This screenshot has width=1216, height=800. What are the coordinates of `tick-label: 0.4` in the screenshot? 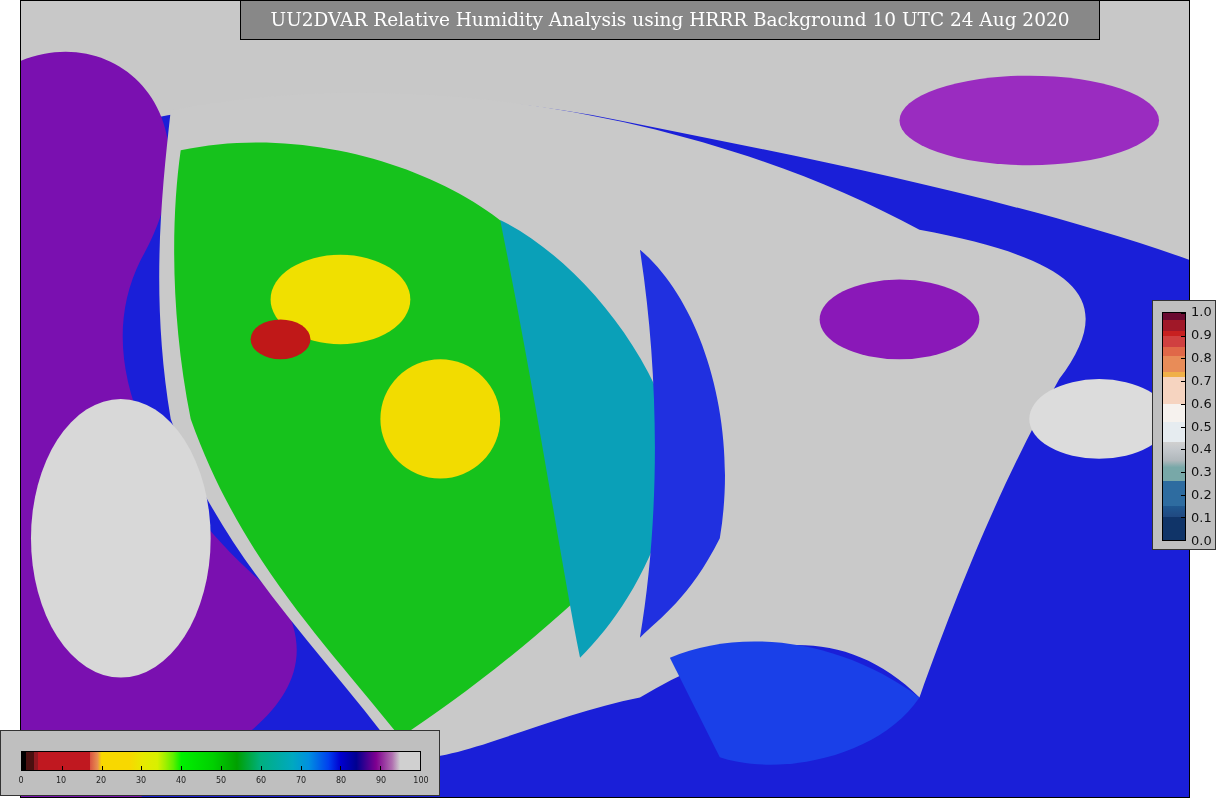 It's located at (1201, 449).